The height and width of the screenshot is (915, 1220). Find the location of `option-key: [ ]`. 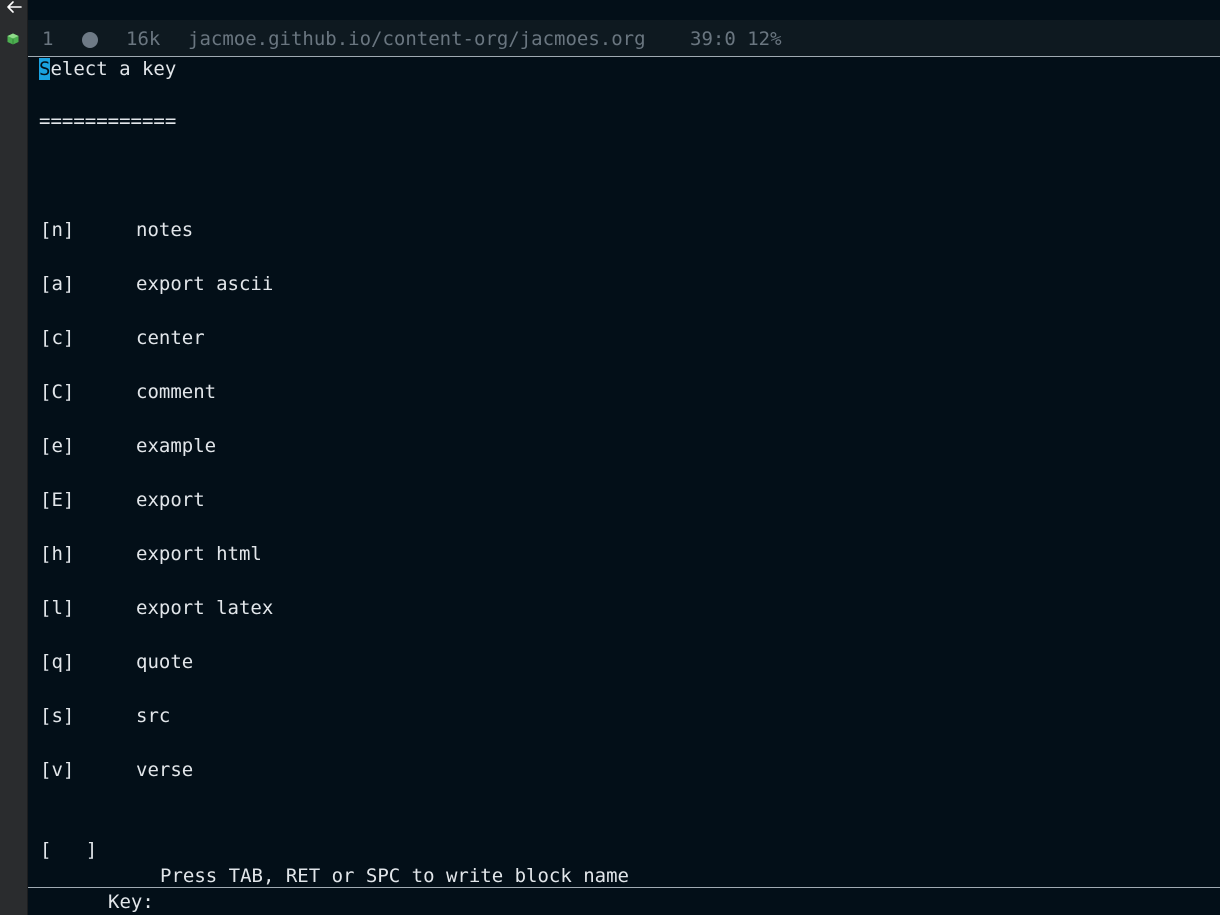

option-key: [ ] is located at coordinates (69, 850).